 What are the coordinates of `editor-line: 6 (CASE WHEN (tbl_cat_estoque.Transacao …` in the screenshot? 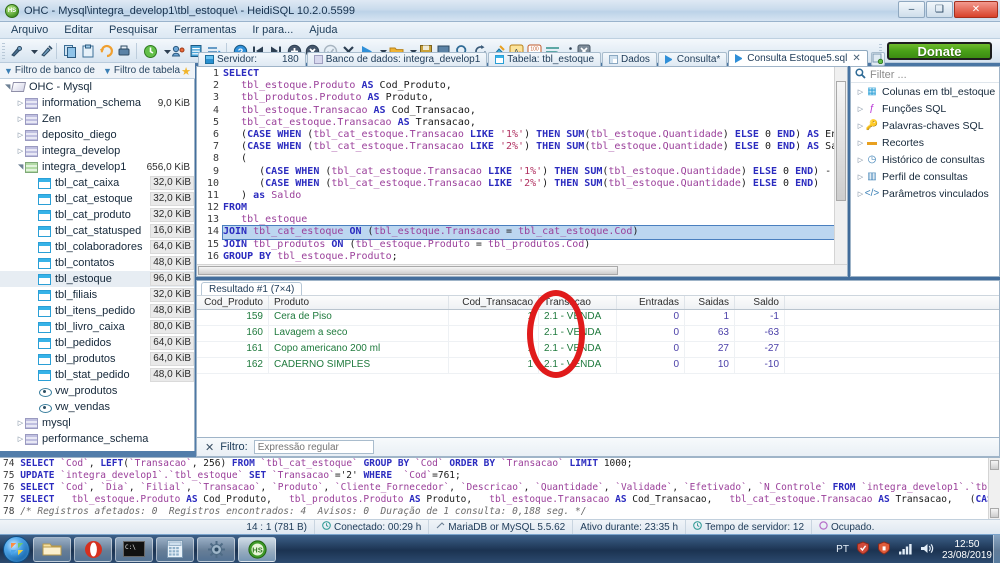 It's located at (522, 135).